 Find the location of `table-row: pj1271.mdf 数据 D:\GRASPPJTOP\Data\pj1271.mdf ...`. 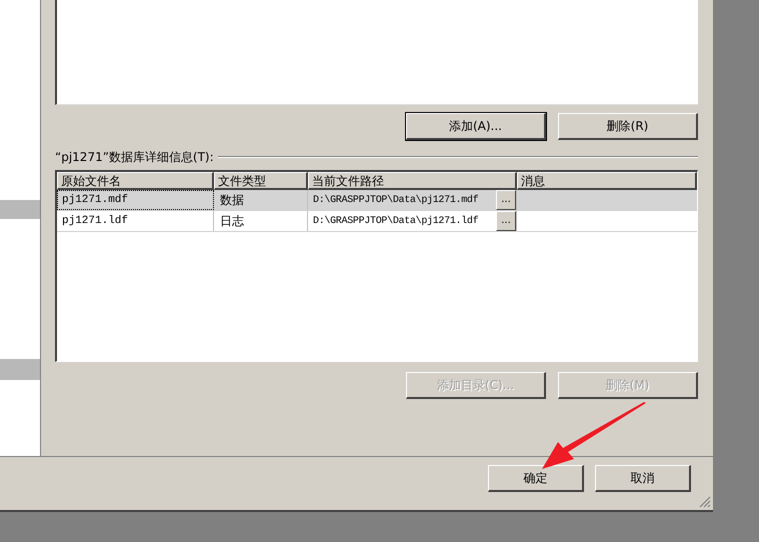

table-row: pj1271.mdf 数据 D:\GRASPPJTOP\Data\pj1271.mdf ... is located at coordinates (377, 200).